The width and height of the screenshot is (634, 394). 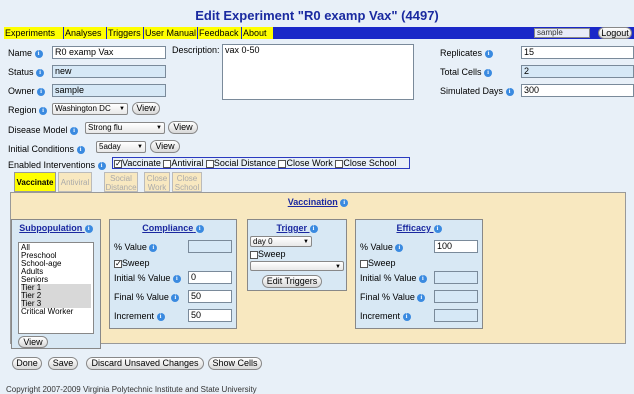 What do you see at coordinates (318, 72) in the screenshot?
I see `description-textarea: vax 0-50` at bounding box center [318, 72].